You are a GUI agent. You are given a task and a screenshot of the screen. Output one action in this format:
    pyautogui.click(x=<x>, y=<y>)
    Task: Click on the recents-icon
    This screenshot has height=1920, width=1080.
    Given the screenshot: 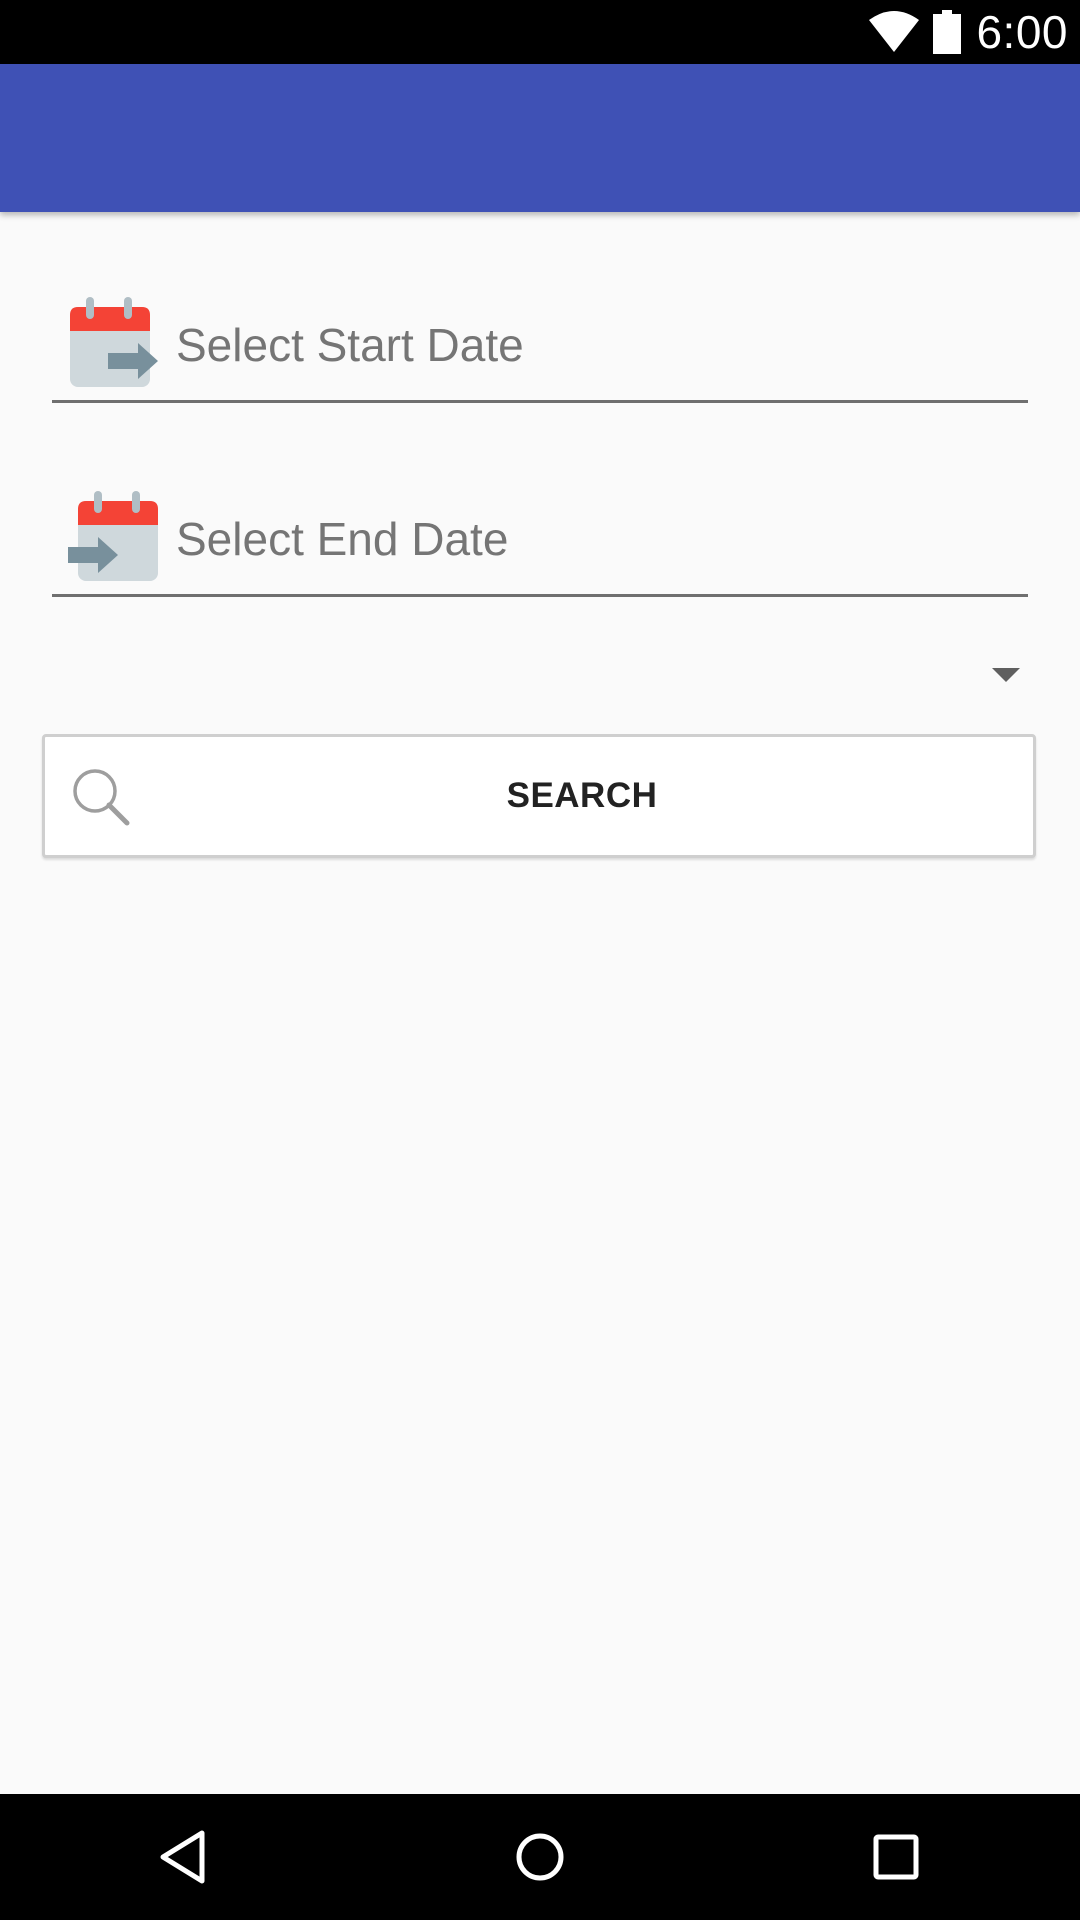 What is the action you would take?
    pyautogui.click(x=896, y=1857)
    